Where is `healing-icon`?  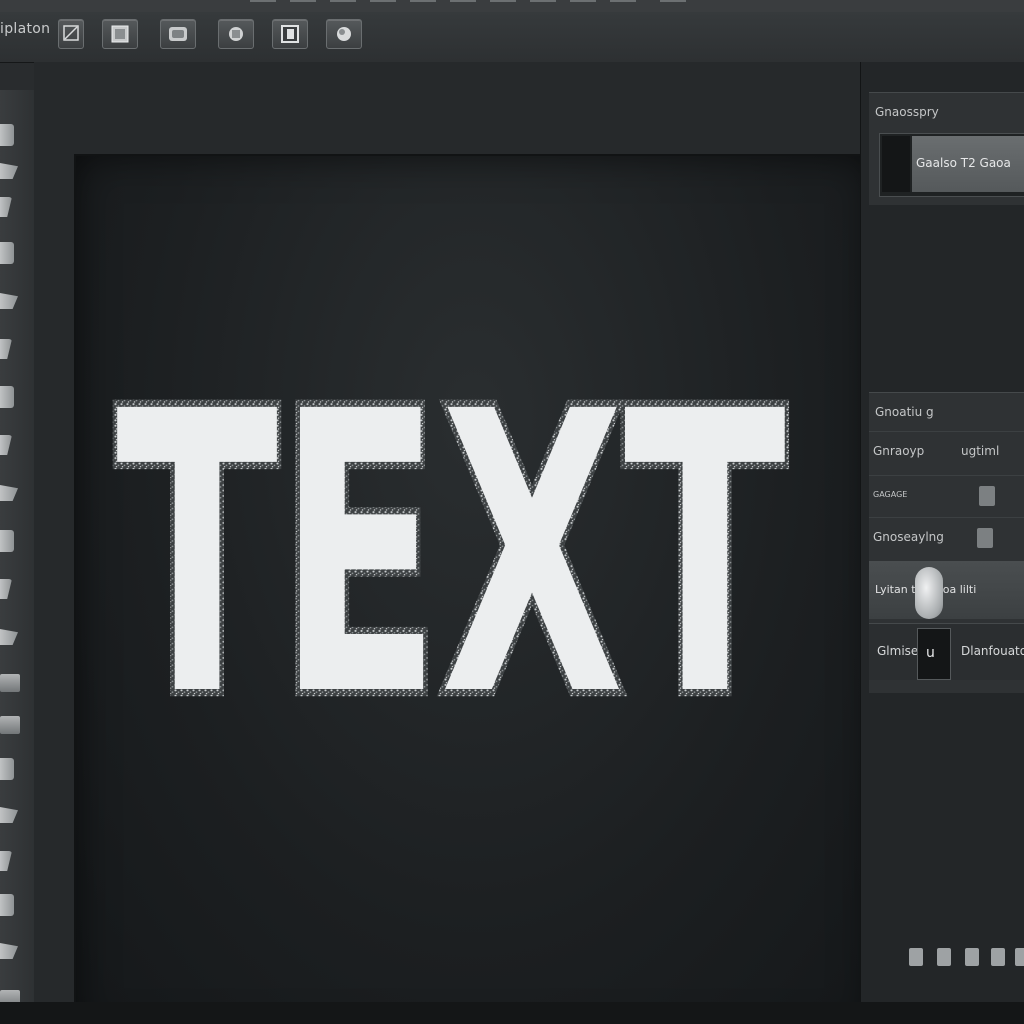 healing-icon is located at coordinates (7, 397).